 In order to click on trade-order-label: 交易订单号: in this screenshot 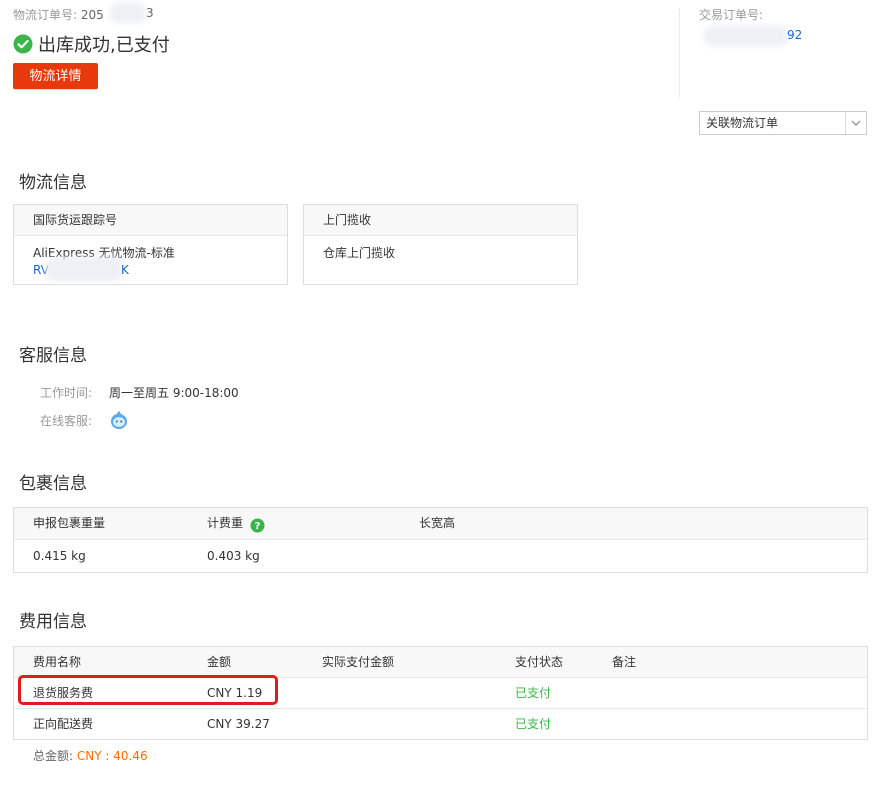, I will do `click(731, 15)`.